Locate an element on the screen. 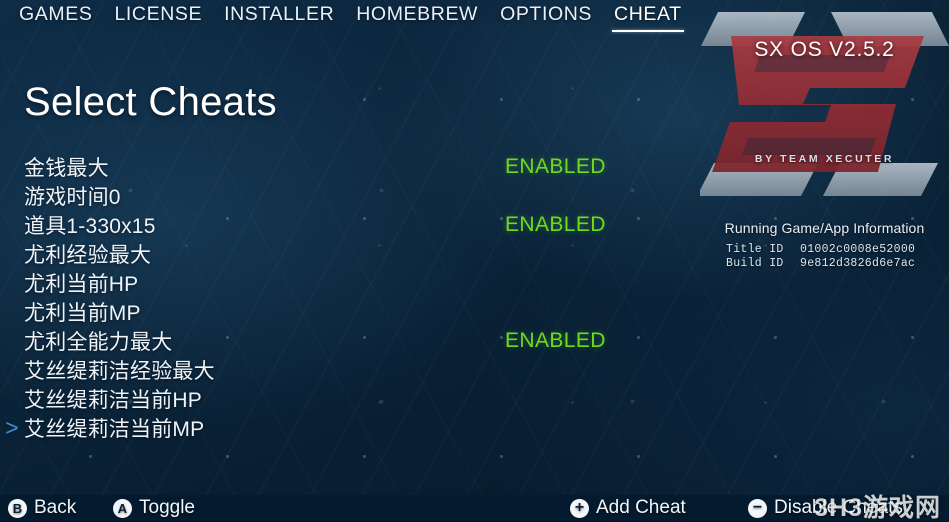  cheat-row: > 艾丝缇莉洁当前HP is located at coordinates (350, 398).